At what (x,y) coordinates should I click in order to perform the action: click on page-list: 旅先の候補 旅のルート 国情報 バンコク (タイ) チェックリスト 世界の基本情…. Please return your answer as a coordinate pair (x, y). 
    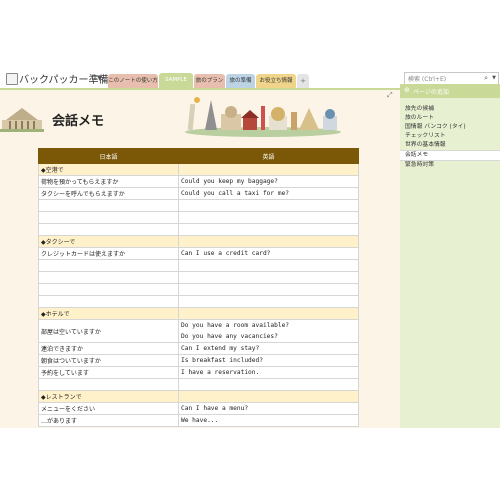
    Looking at the image, I should click on (450, 137).